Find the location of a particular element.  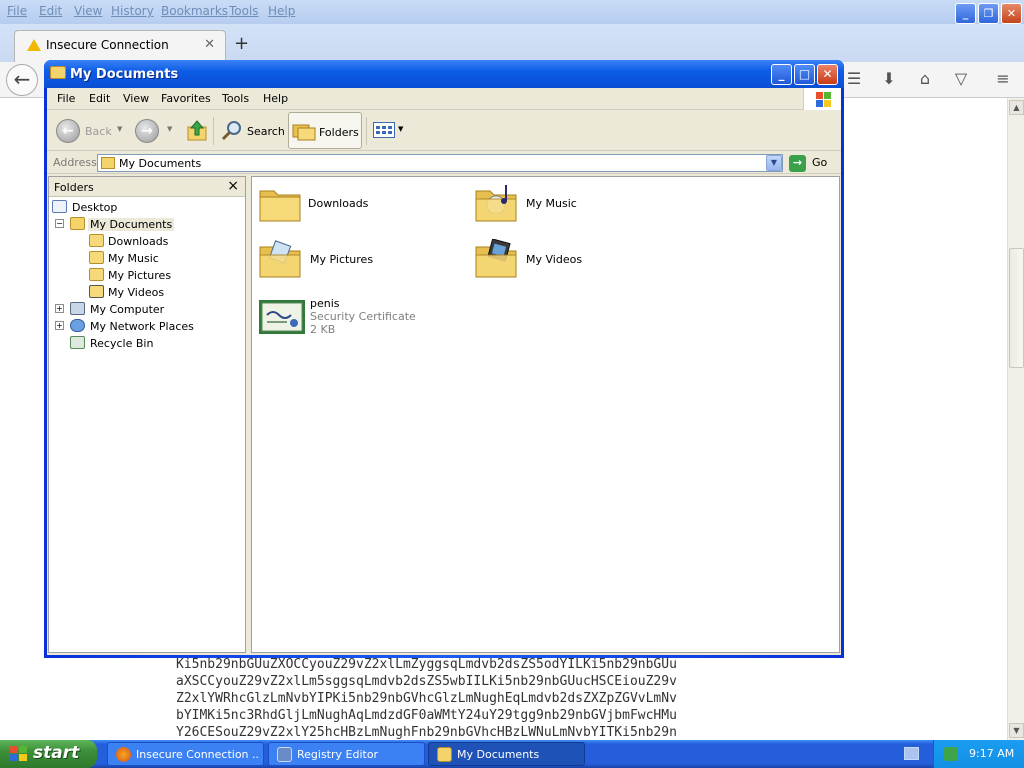

views-dropdown-icon: ▼ is located at coordinates (400, 129).